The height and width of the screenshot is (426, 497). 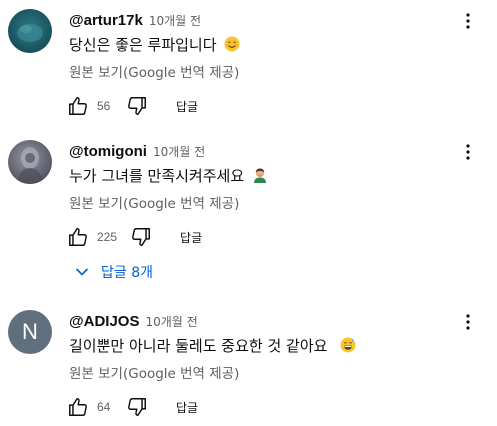 I want to click on comment-text-content: 당신은 좋은 루파입니다, so click(x=143, y=45).